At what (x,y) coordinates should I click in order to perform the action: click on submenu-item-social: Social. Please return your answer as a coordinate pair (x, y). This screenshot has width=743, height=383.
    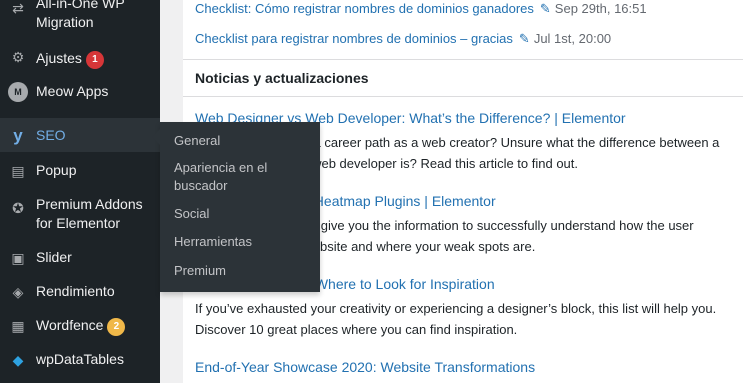
    Looking at the image, I should click on (244, 214).